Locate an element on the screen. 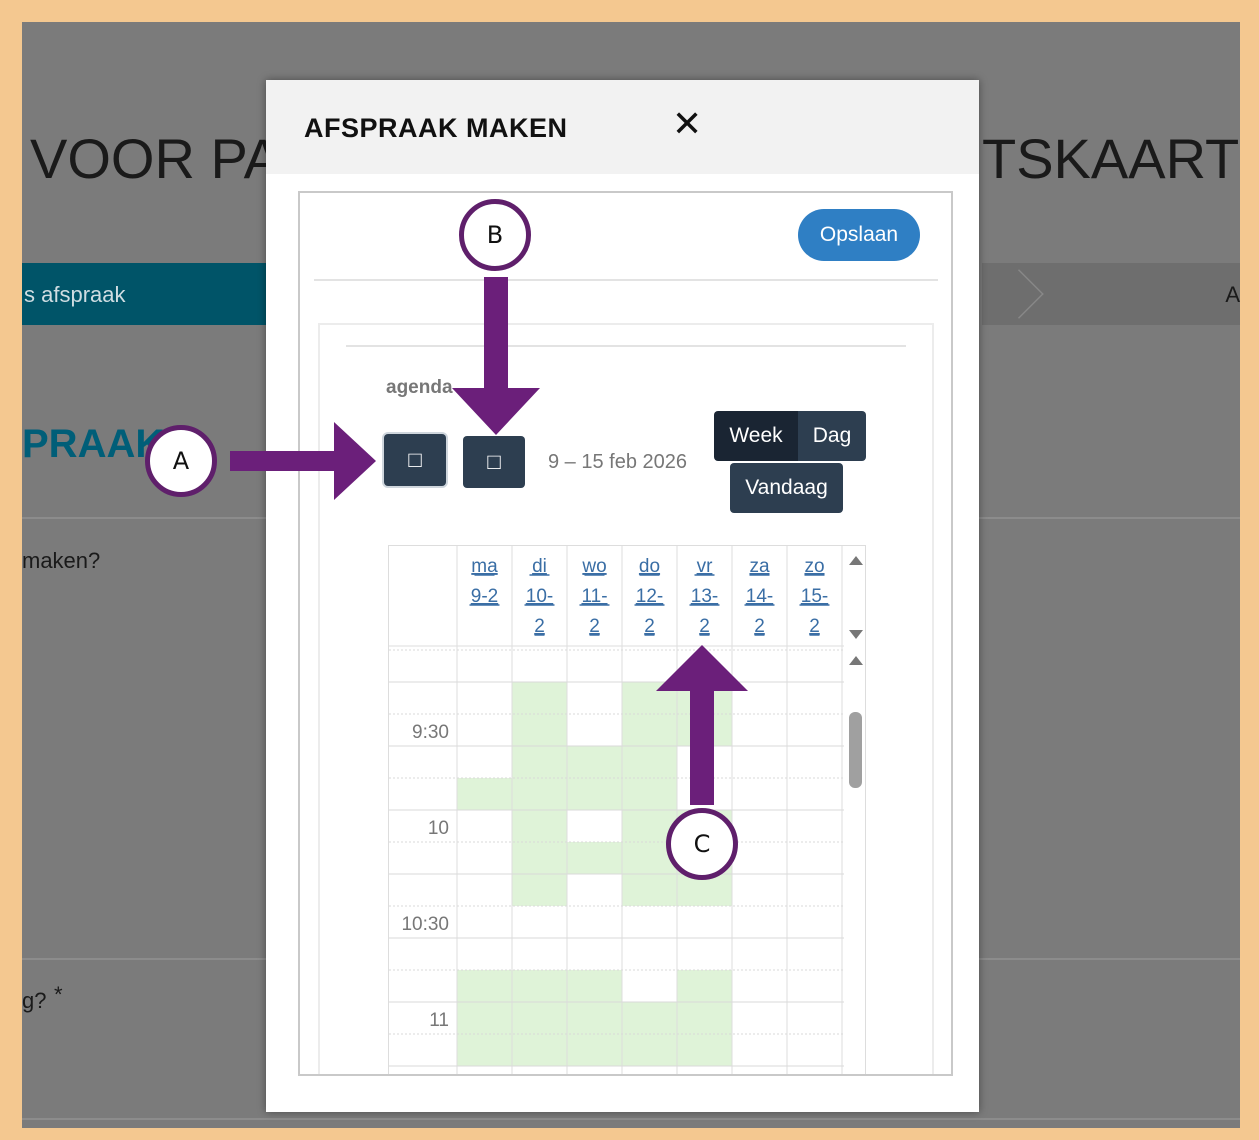 This screenshot has height=1140, width=1259. header-scroll-down-icon is located at coordinates (856, 634).